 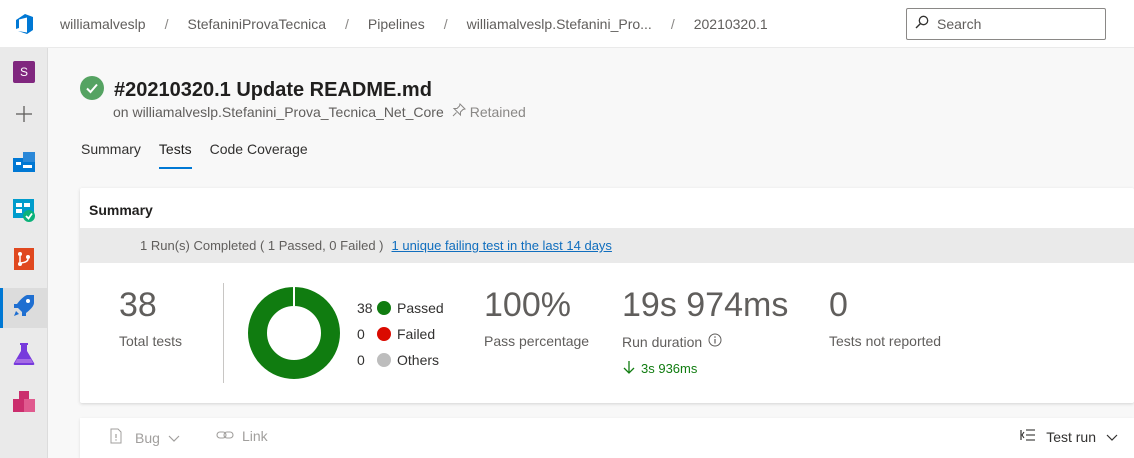 I want to click on run-duration-label: Run duration, so click(x=662, y=341).